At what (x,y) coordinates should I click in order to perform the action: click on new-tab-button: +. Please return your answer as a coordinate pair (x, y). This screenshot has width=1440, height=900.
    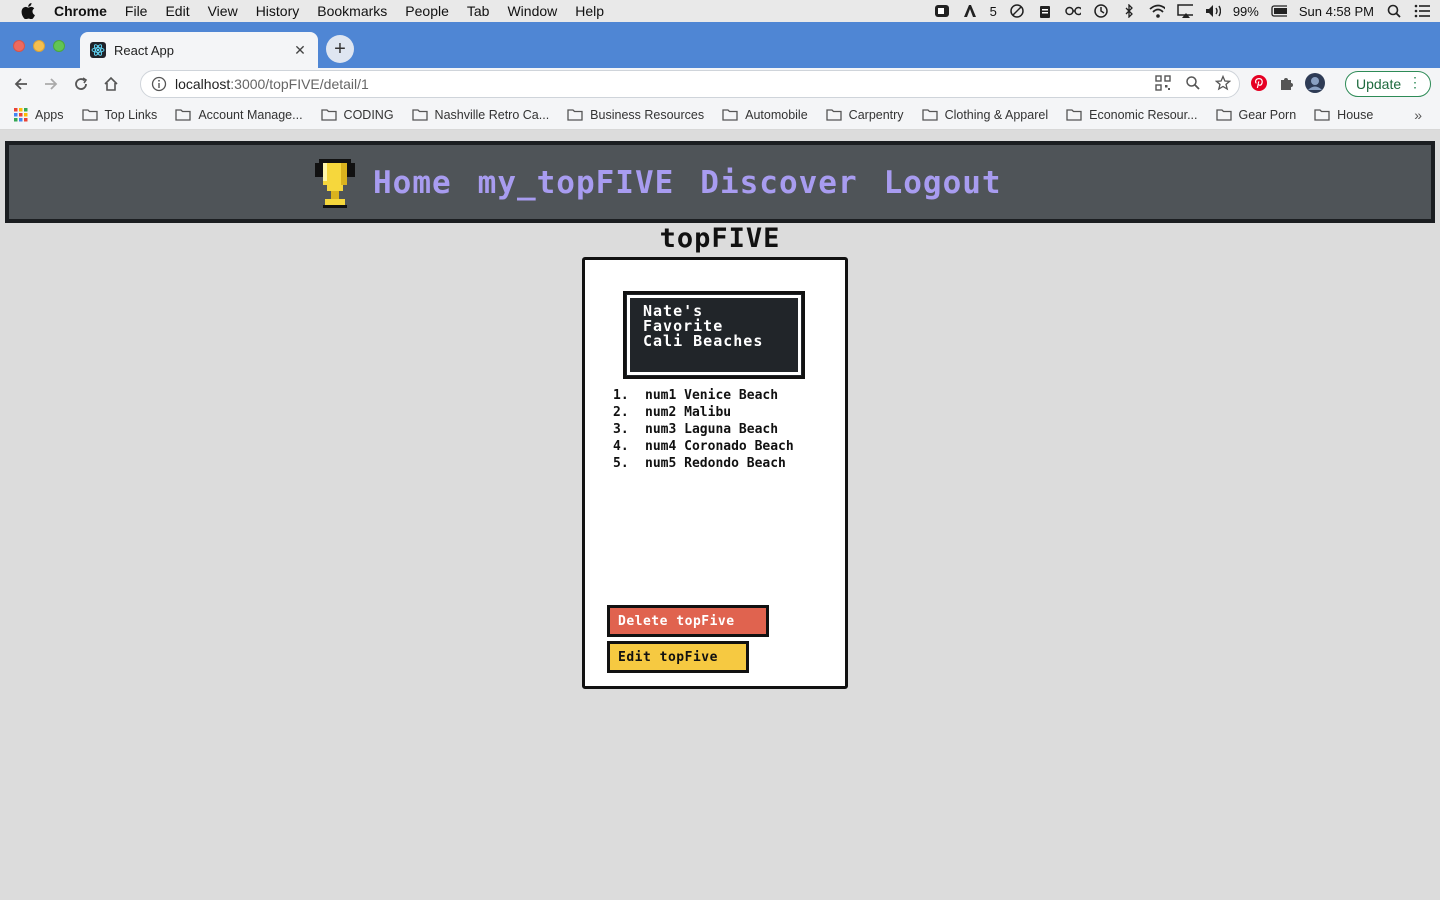
    Looking at the image, I should click on (340, 49).